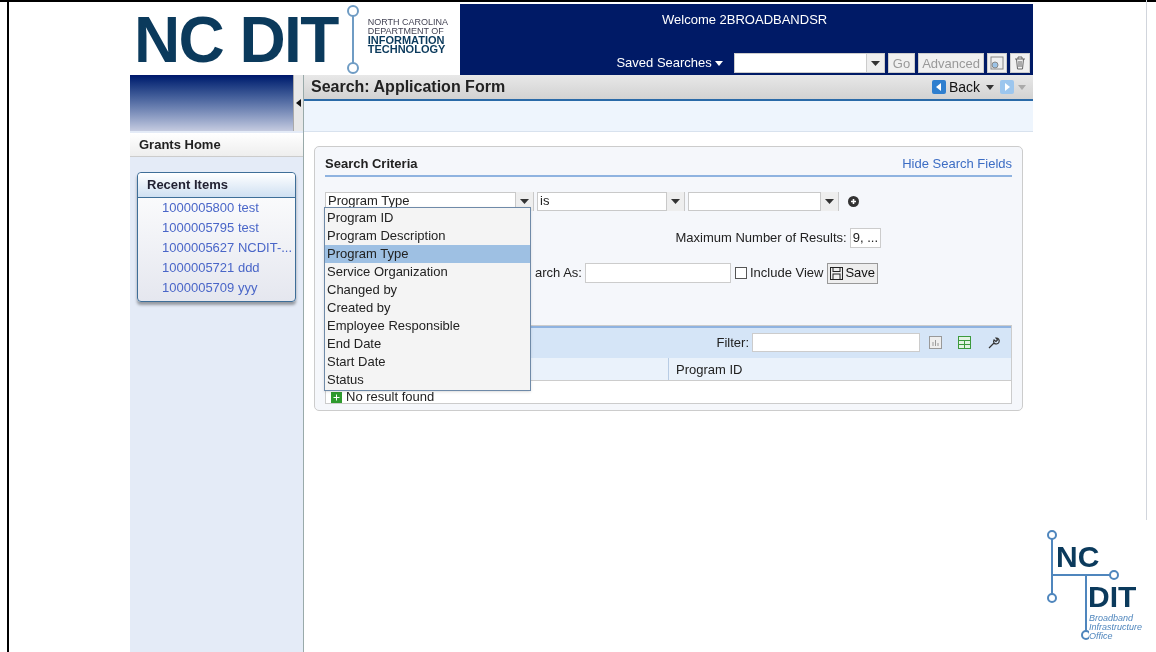  What do you see at coordinates (427, 290) in the screenshot?
I see `dropdown-option: Changed by` at bounding box center [427, 290].